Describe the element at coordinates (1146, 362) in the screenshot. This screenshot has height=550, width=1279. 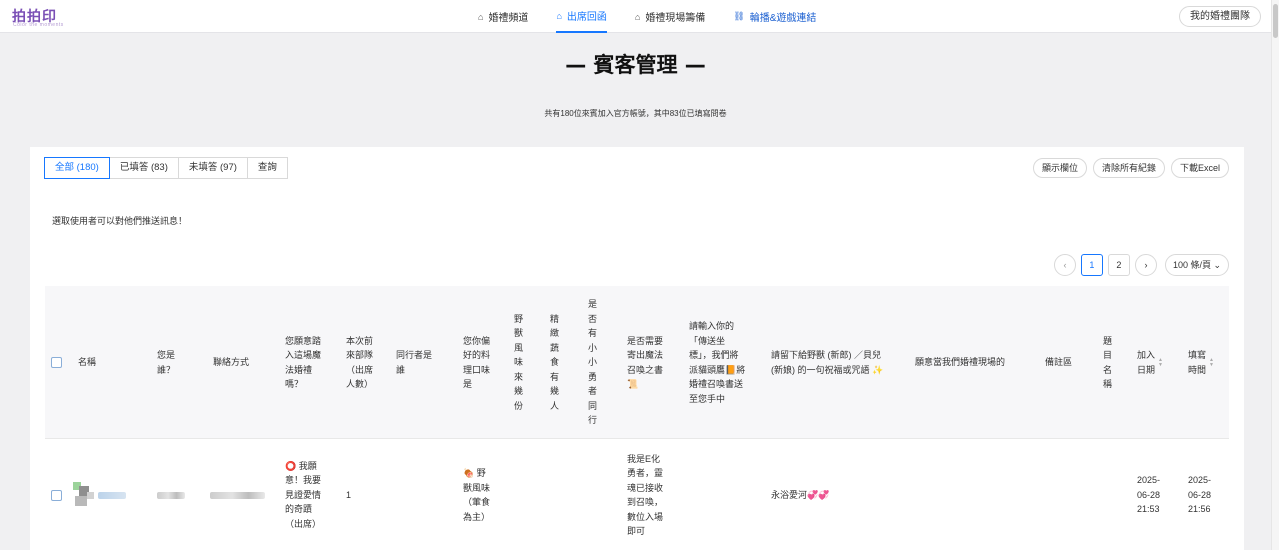
I see `col-label: 加入 日期` at that location.